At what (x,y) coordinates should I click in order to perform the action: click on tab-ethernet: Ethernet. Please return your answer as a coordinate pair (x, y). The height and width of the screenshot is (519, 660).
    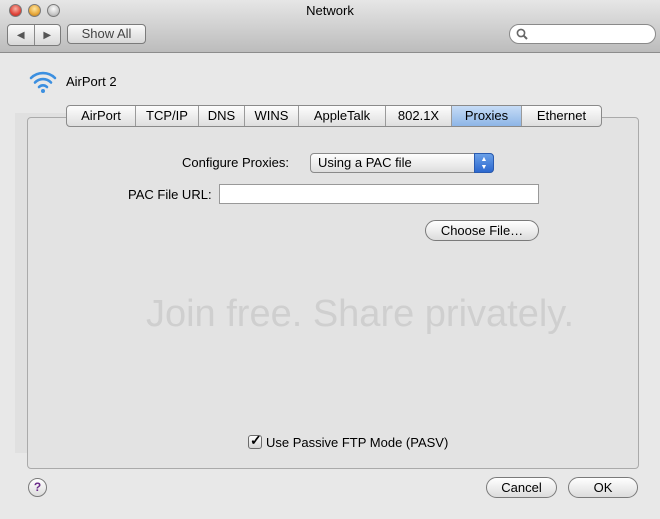
    Looking at the image, I should click on (561, 116).